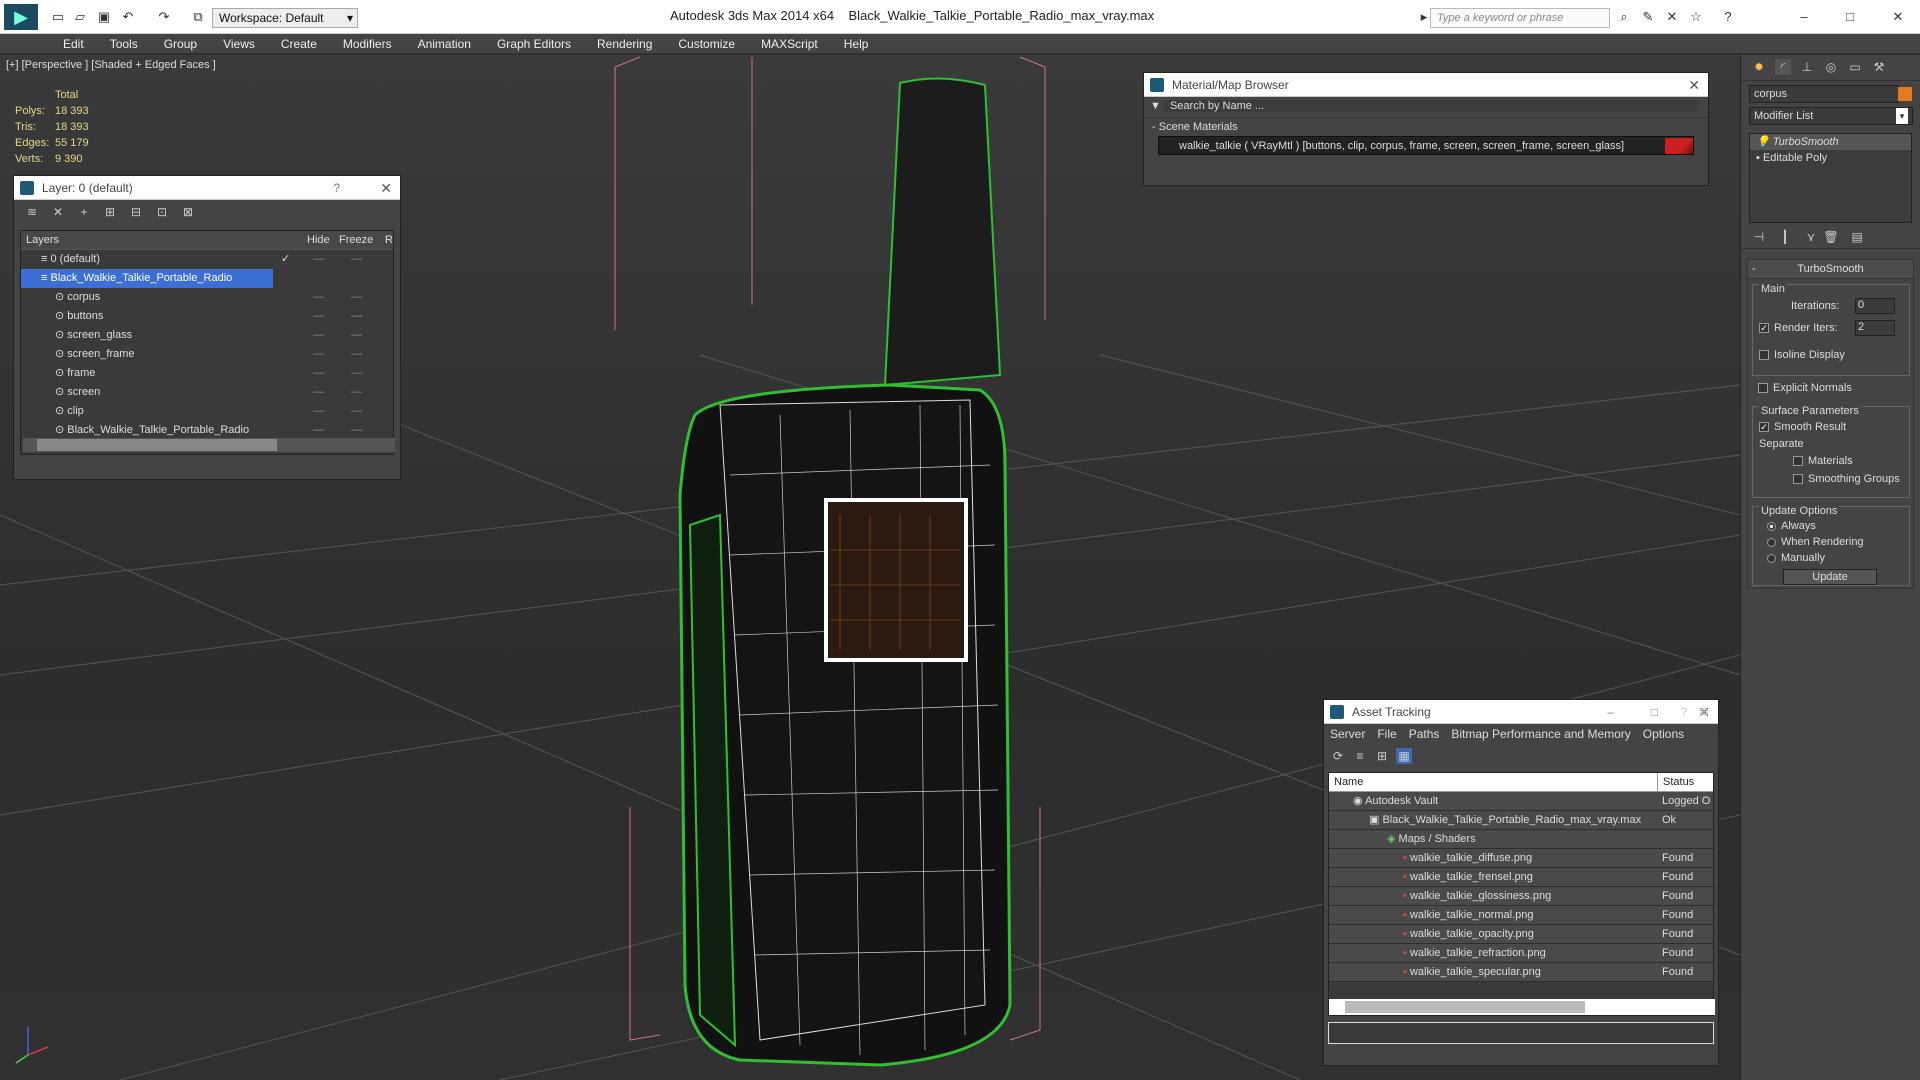 The width and height of the screenshot is (1920, 1080). Describe the element at coordinates (1855, 67) in the screenshot. I see `display-tab-icon: ▭` at that location.